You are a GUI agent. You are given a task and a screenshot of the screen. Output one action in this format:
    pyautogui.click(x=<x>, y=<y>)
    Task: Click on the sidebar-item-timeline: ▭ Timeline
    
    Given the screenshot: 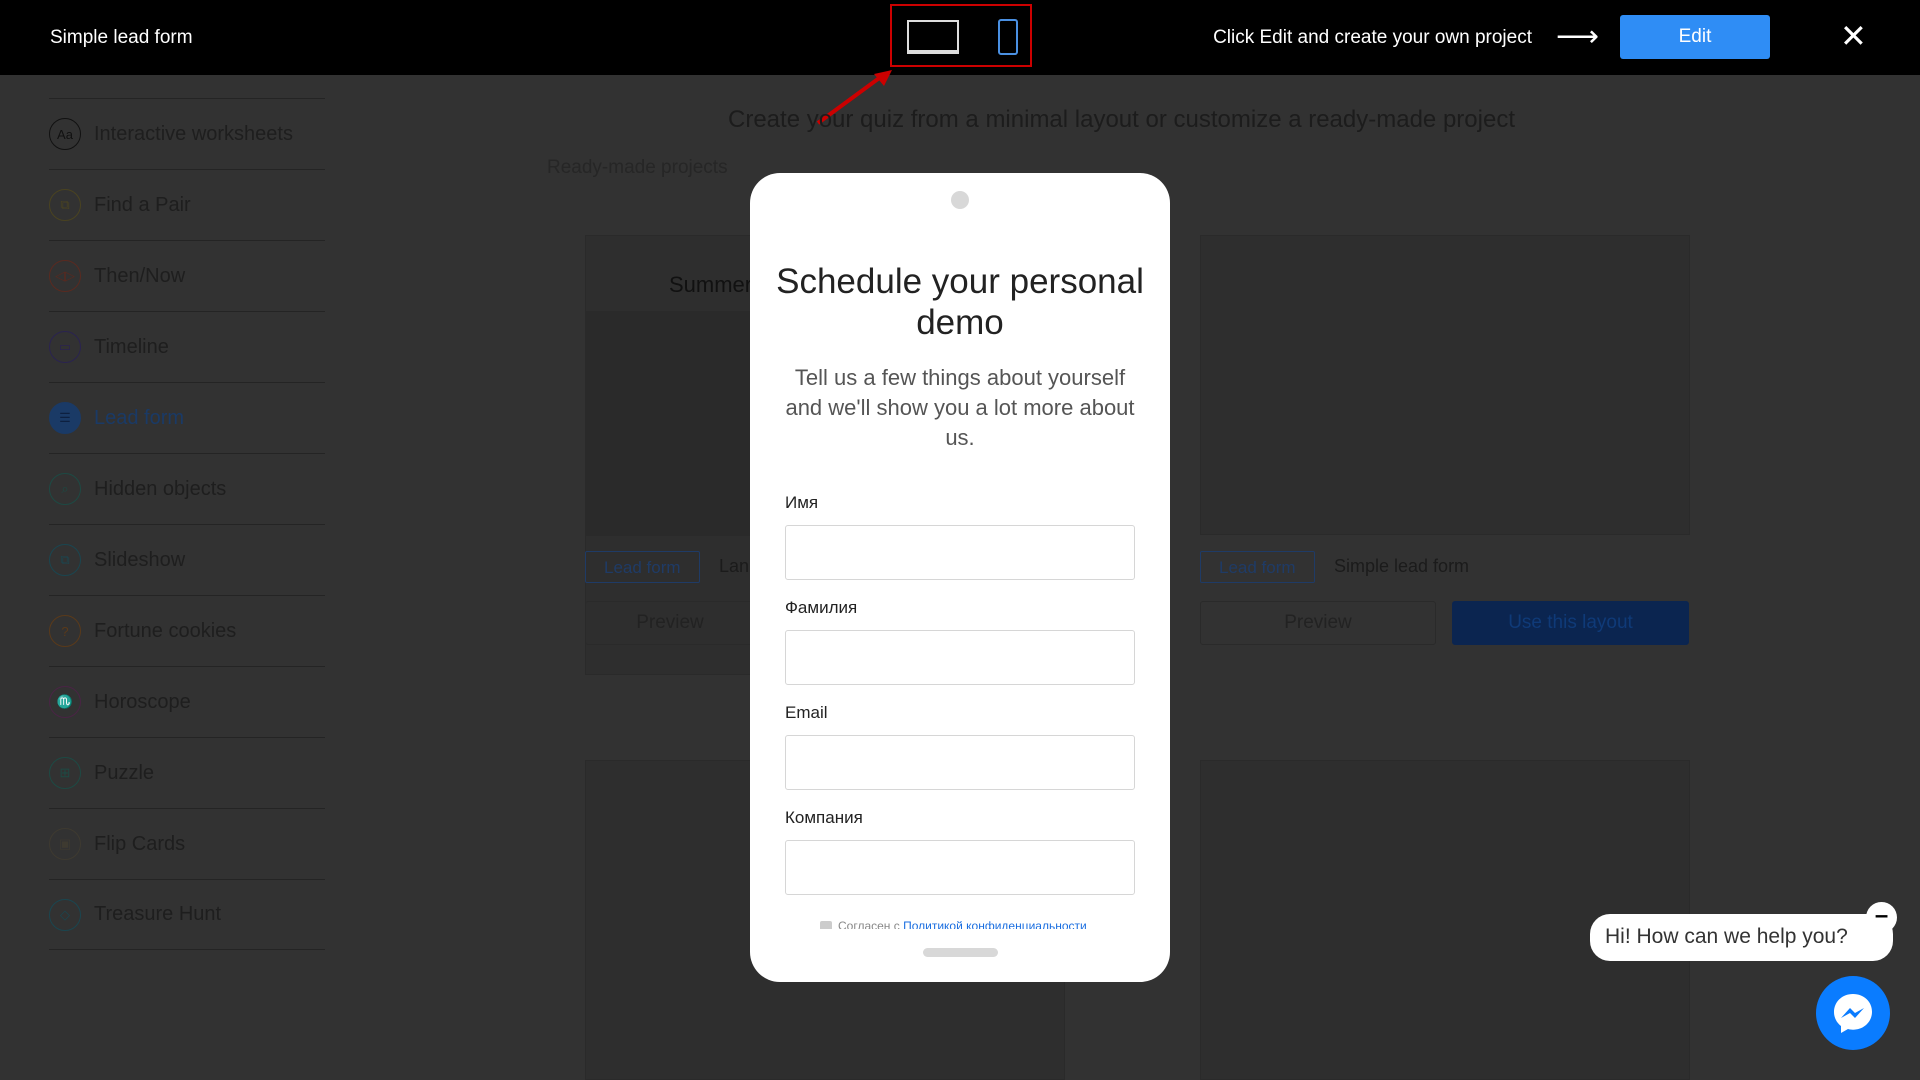 What is the action you would take?
    pyautogui.click(x=187, y=346)
    